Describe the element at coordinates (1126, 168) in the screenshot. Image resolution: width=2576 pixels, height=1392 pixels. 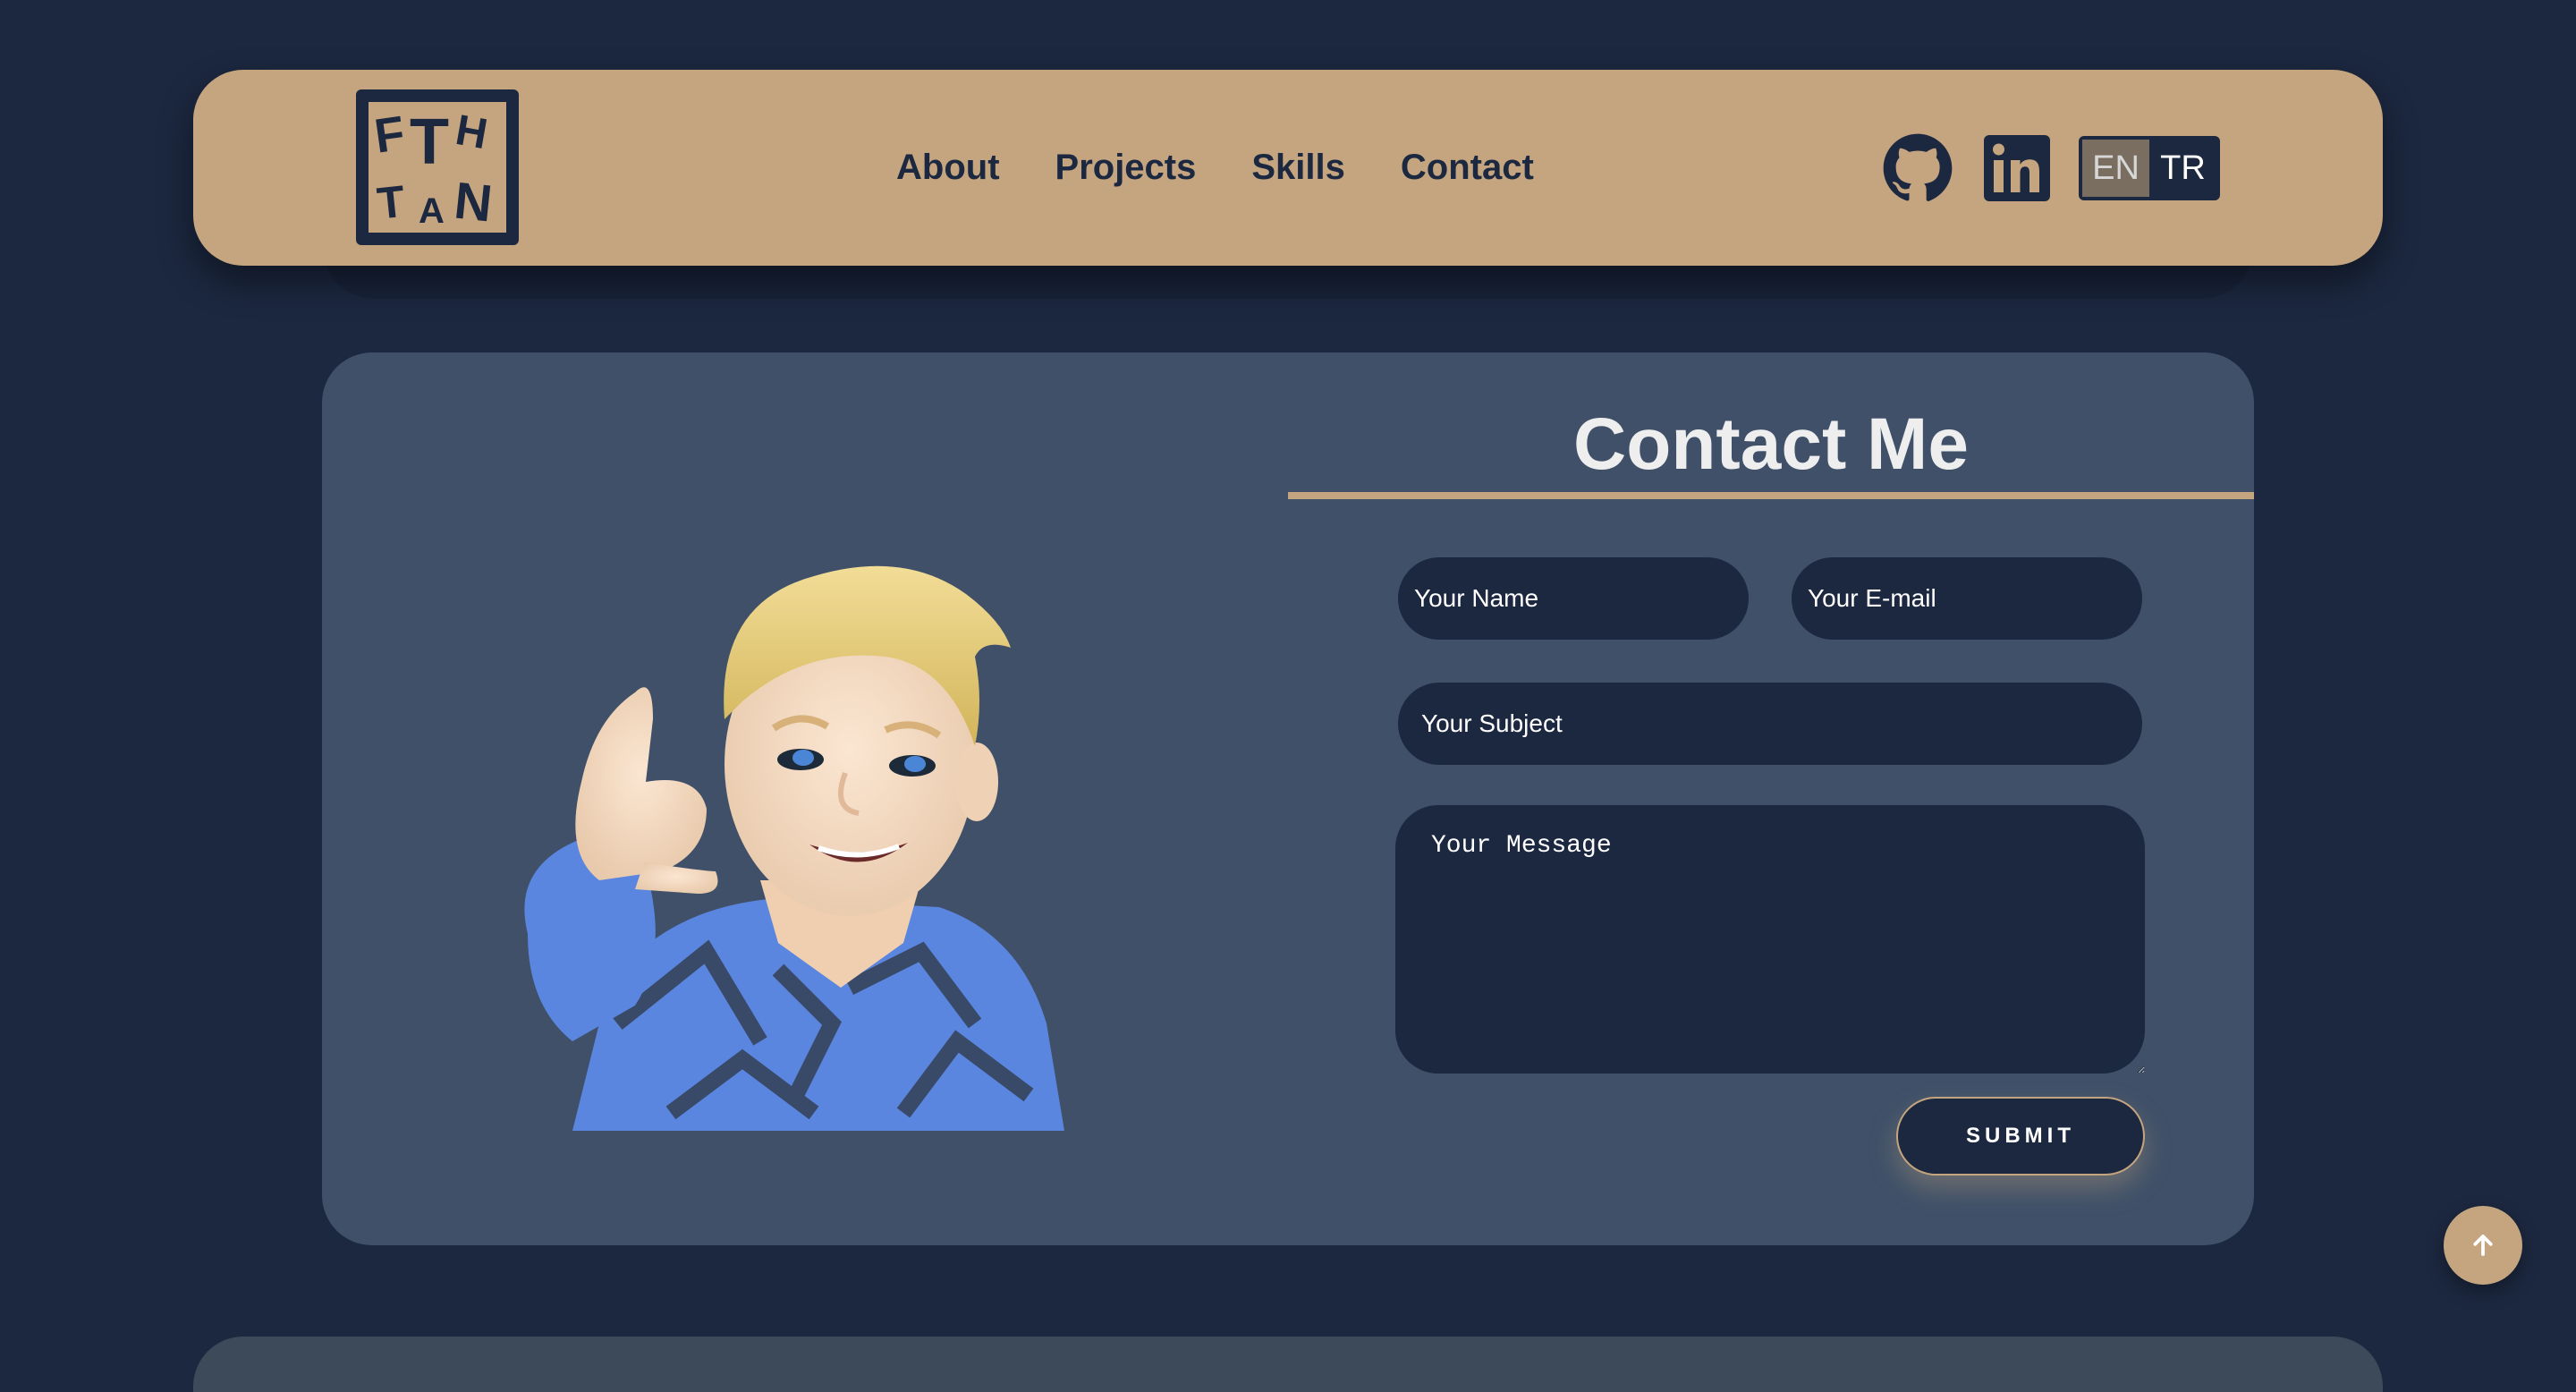
I see `nav-link-projects: Projects` at that location.